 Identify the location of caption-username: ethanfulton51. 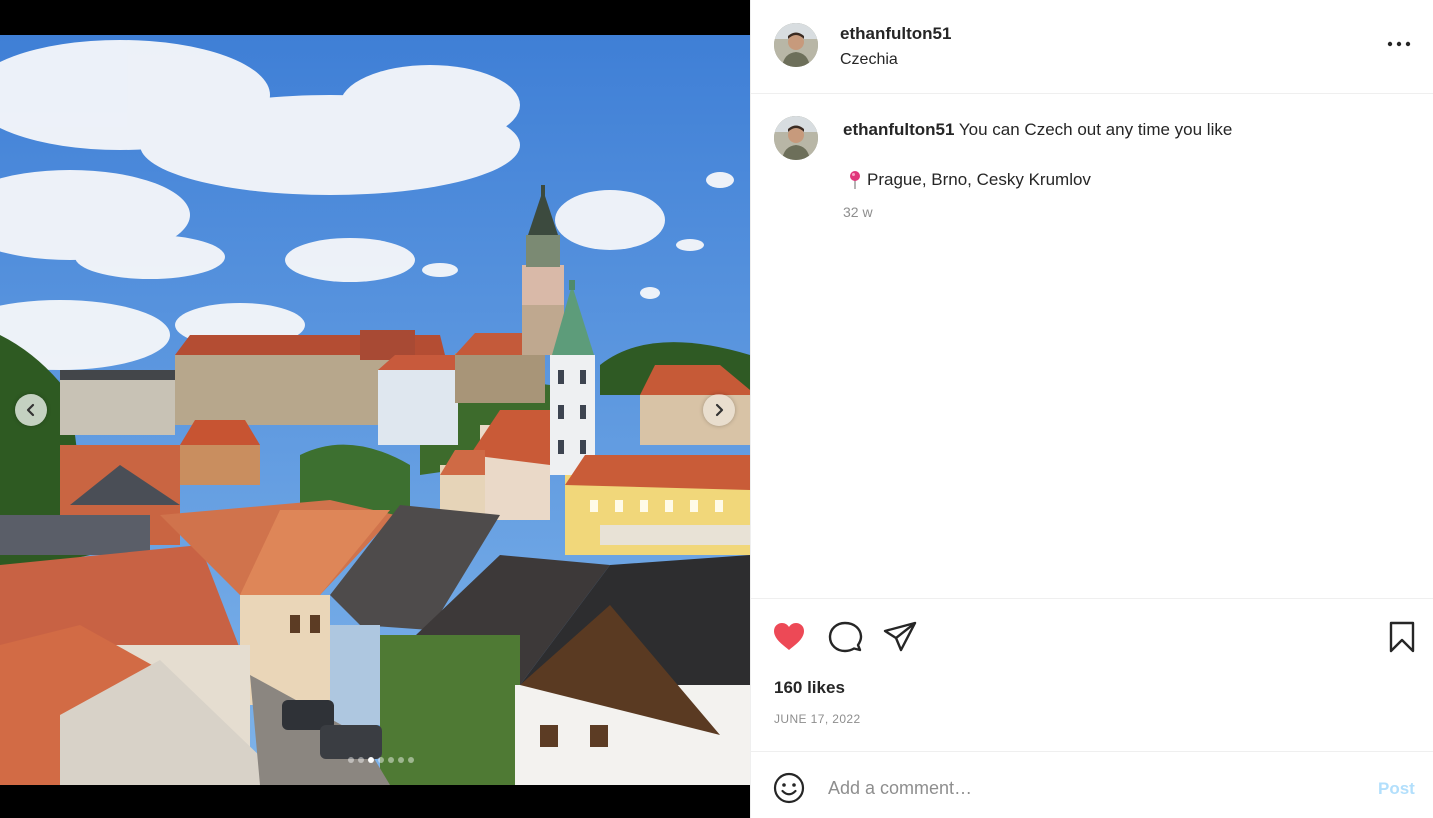
(898, 129).